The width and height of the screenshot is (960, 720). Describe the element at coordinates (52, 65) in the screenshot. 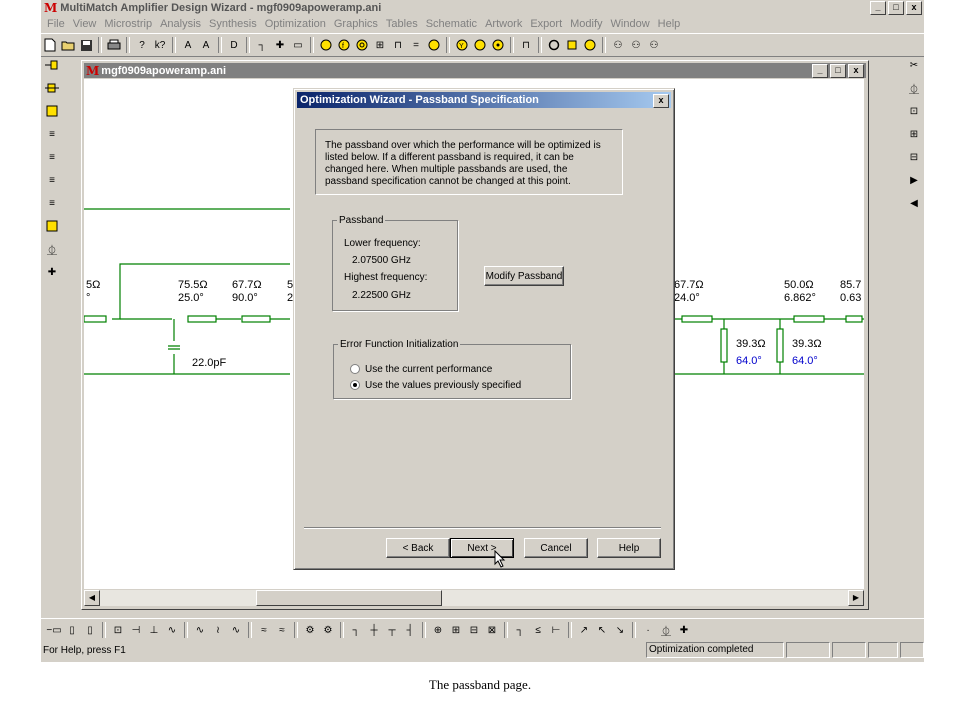

I see `port-left-icon` at that location.